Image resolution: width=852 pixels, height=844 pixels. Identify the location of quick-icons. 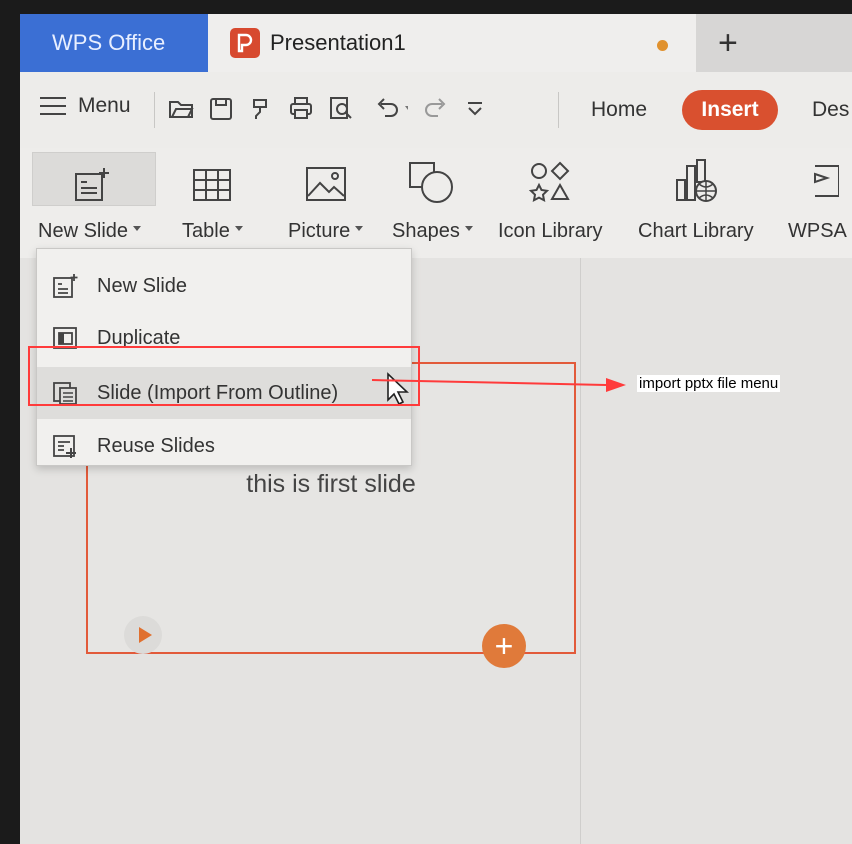
(328, 108).